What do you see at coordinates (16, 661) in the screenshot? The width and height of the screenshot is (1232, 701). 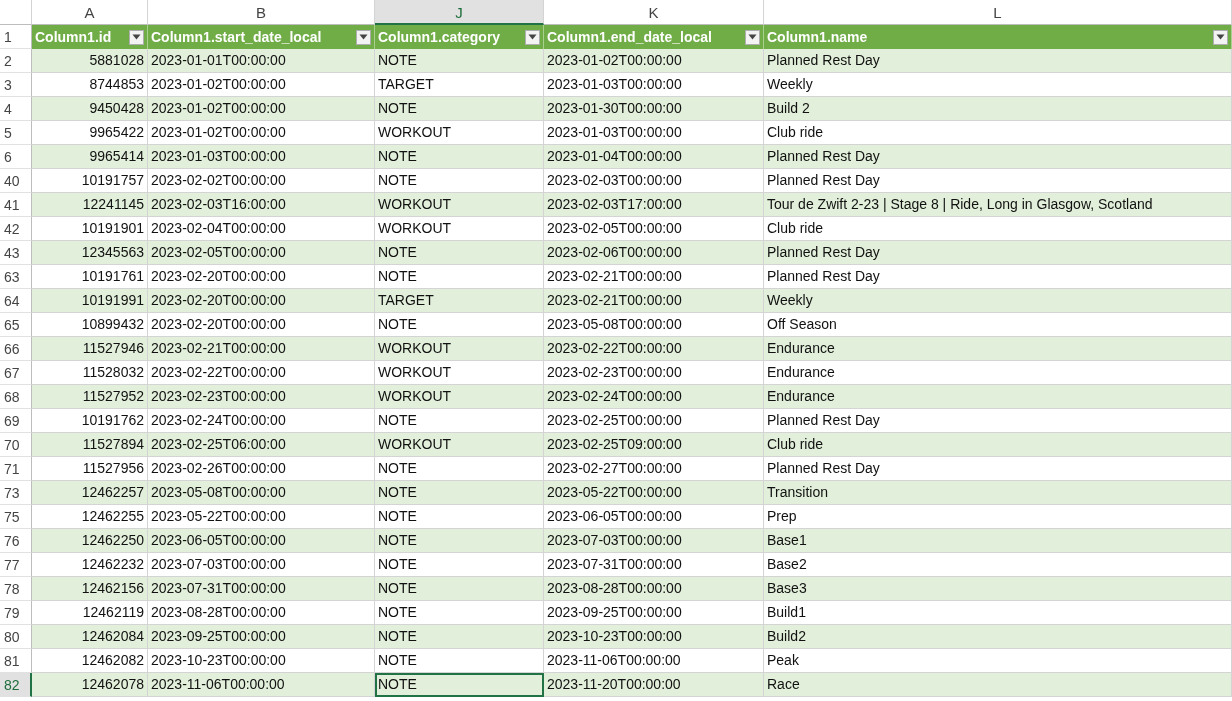 I see `row-number: 81` at bounding box center [16, 661].